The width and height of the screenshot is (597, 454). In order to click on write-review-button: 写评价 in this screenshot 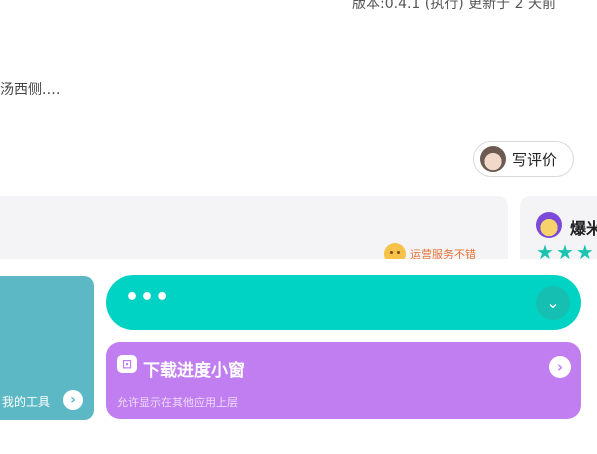, I will do `click(523, 159)`.